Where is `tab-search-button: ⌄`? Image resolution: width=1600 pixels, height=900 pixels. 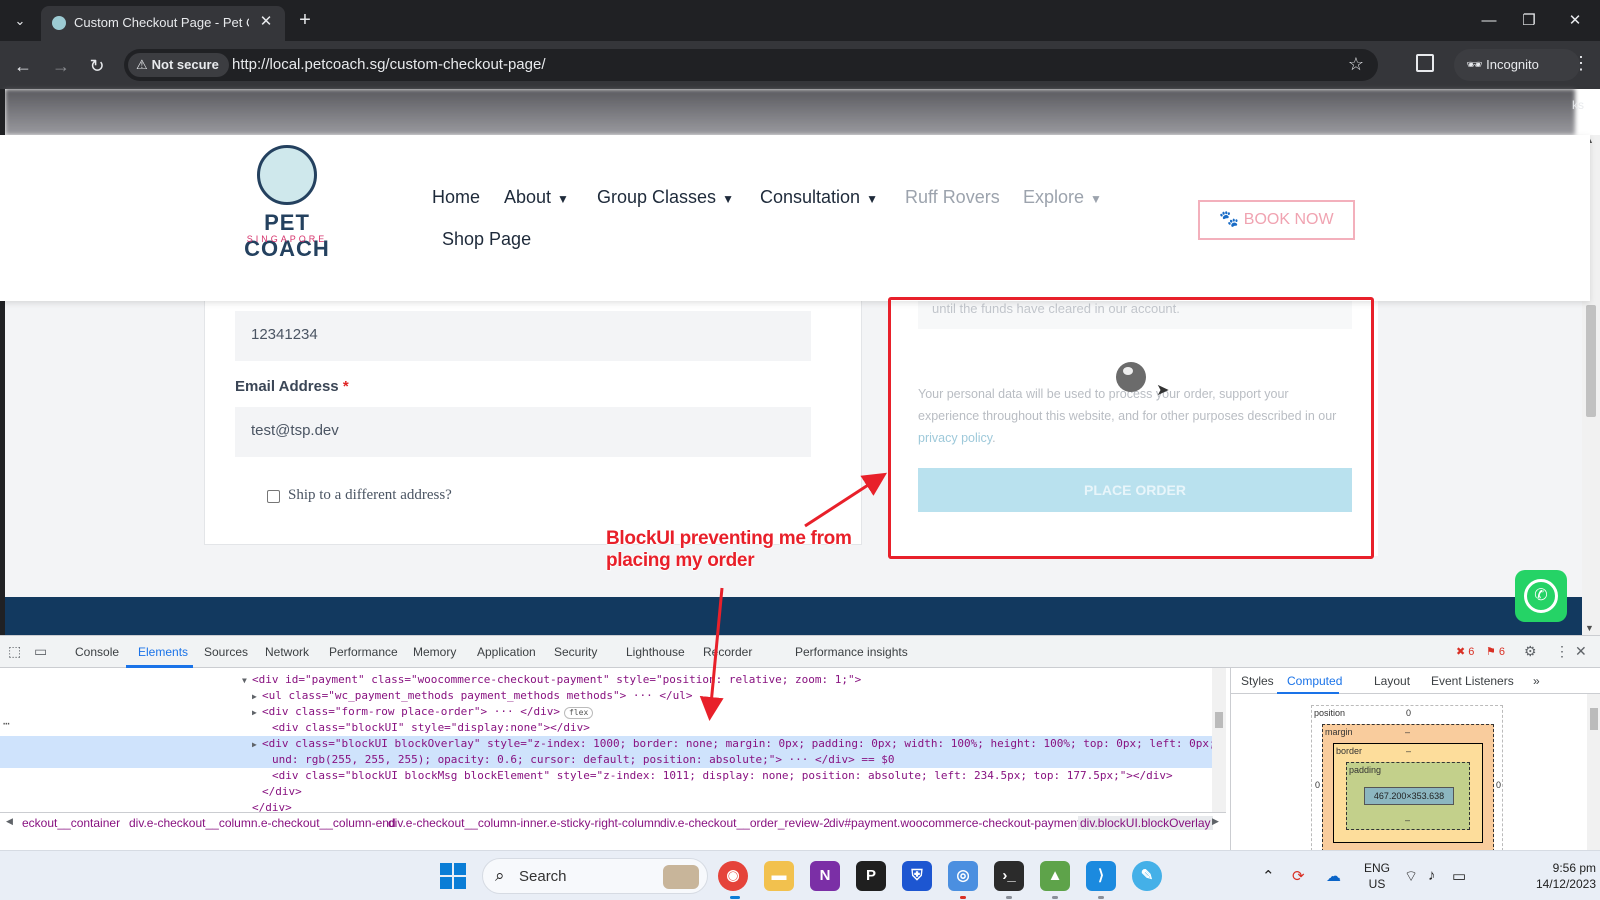 tab-search-button: ⌄ is located at coordinates (20, 21).